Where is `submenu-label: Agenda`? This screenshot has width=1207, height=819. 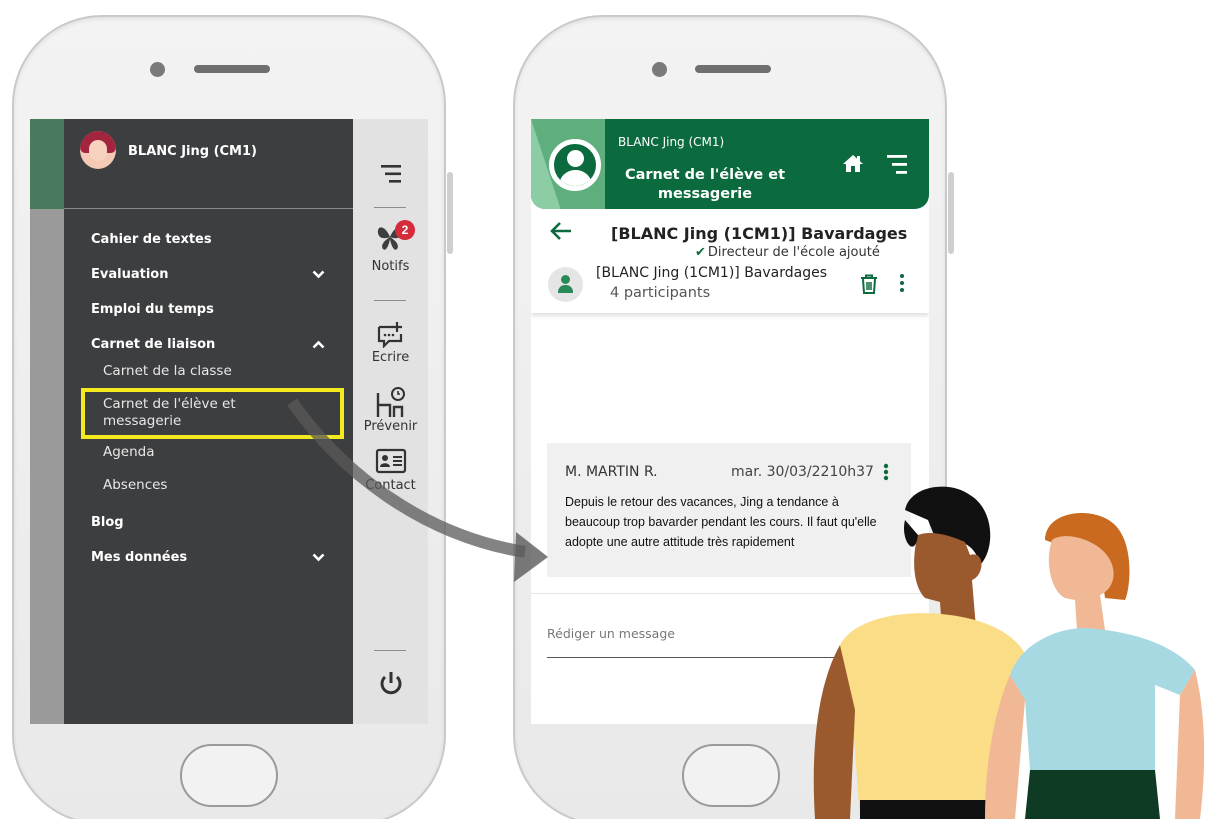
submenu-label: Agenda is located at coordinates (129, 452).